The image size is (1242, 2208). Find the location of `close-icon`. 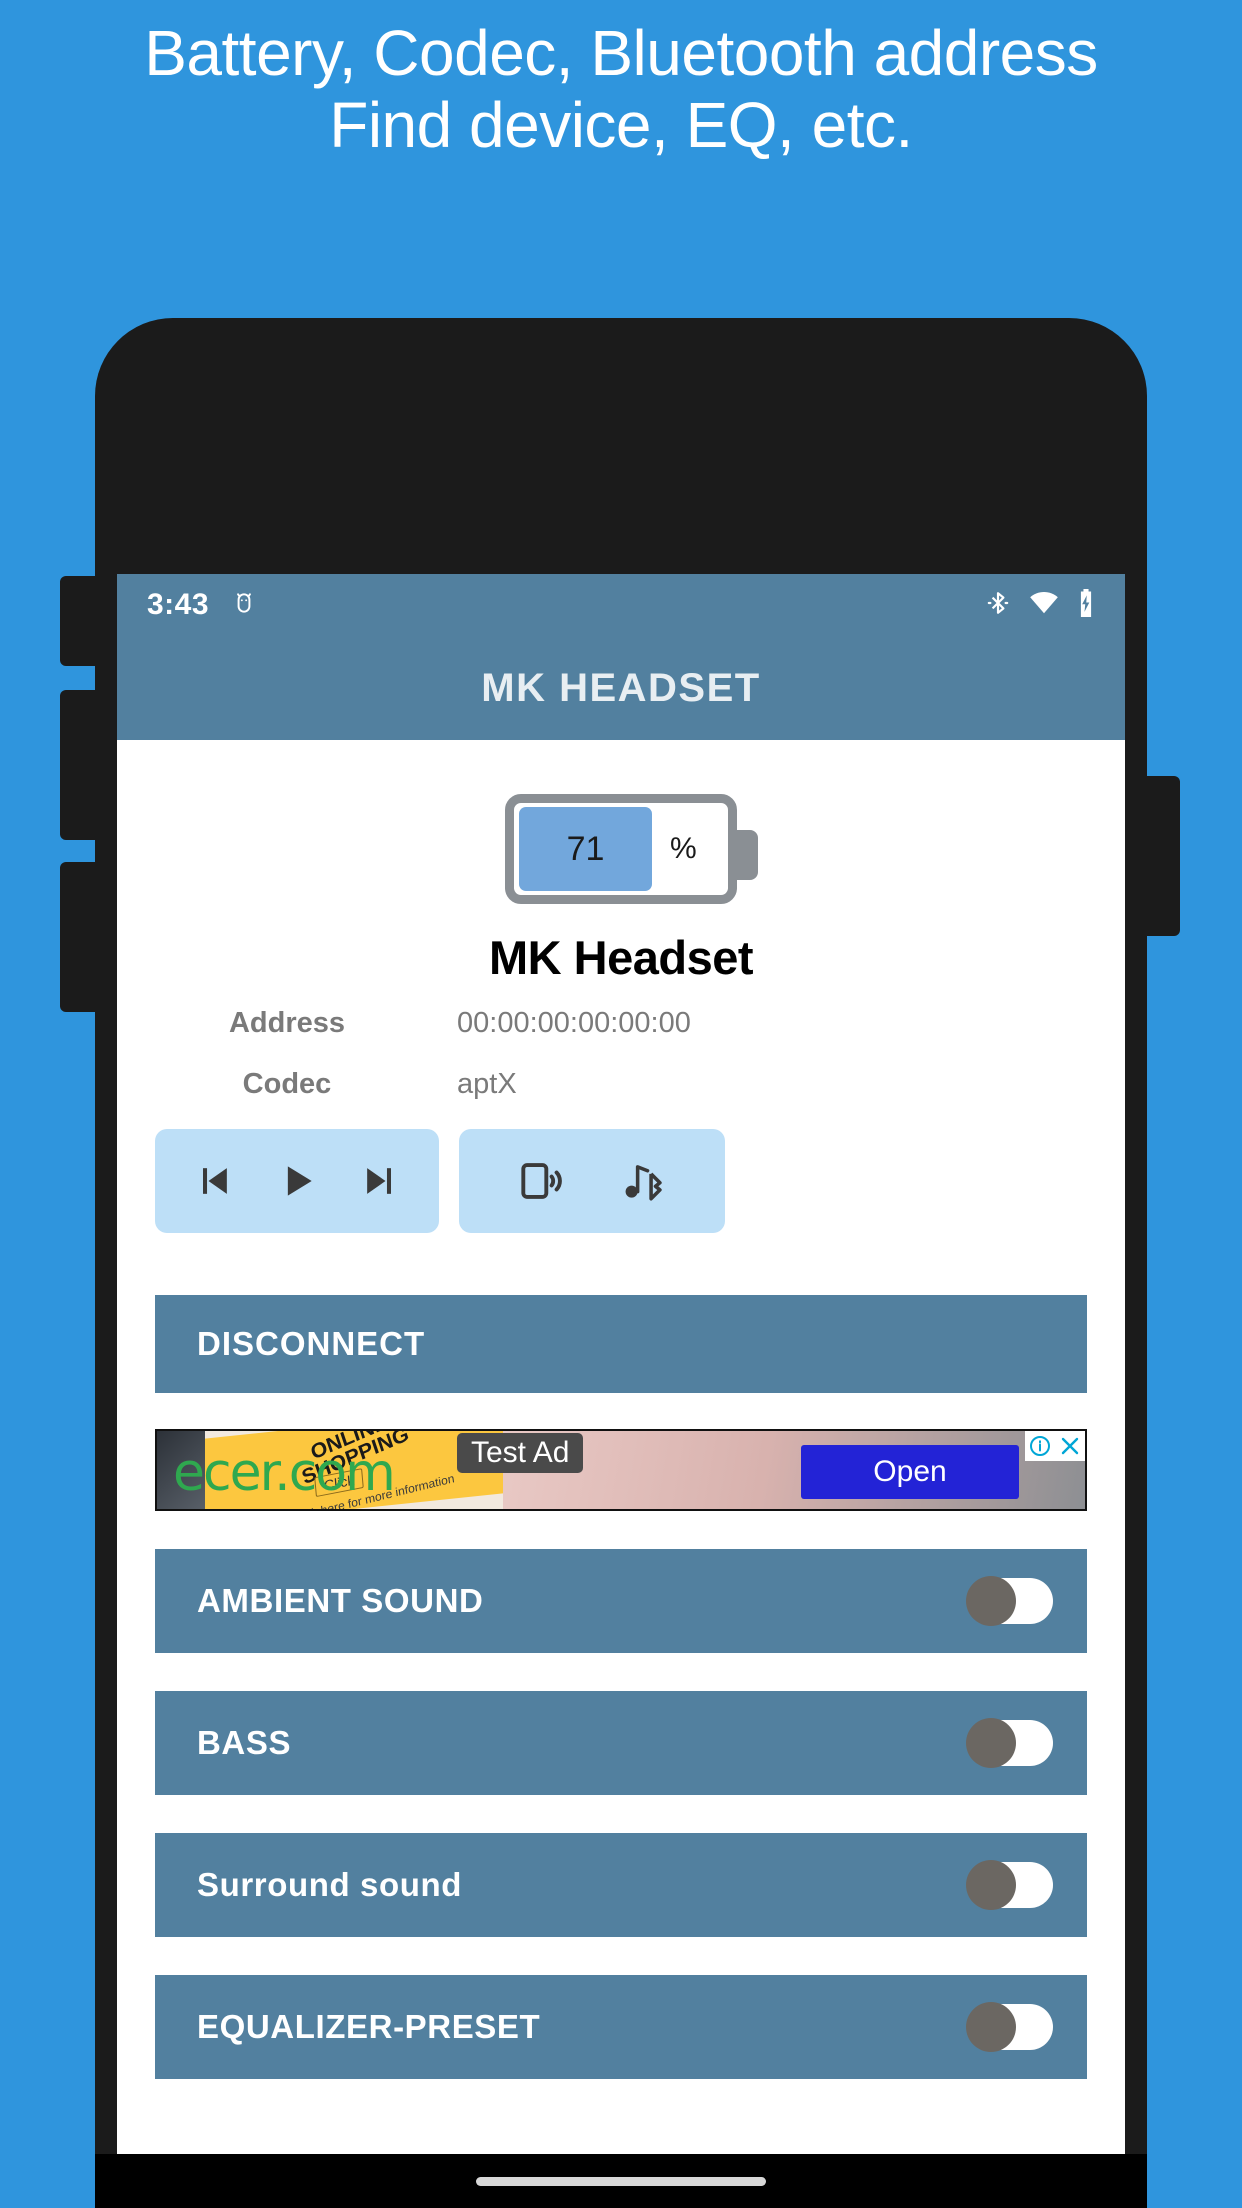

close-icon is located at coordinates (1070, 1446).